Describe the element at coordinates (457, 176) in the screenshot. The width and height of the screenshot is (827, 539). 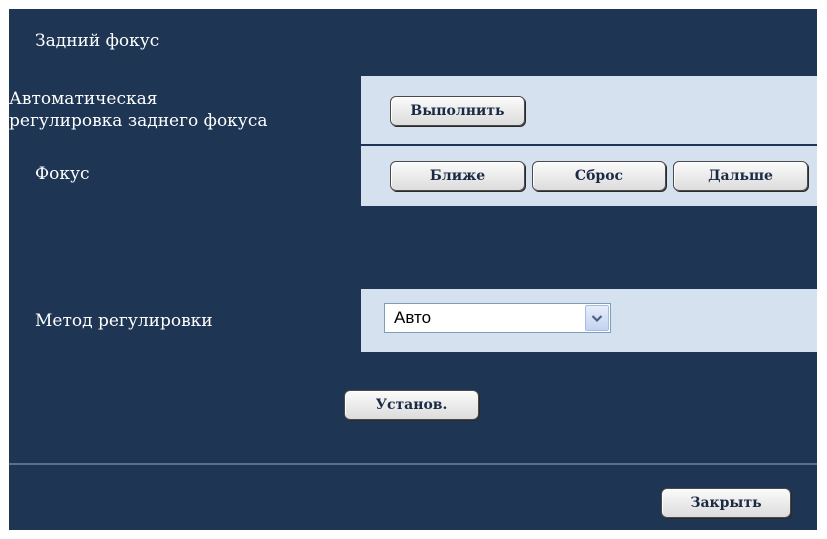
I see `near-button: Ближе` at that location.